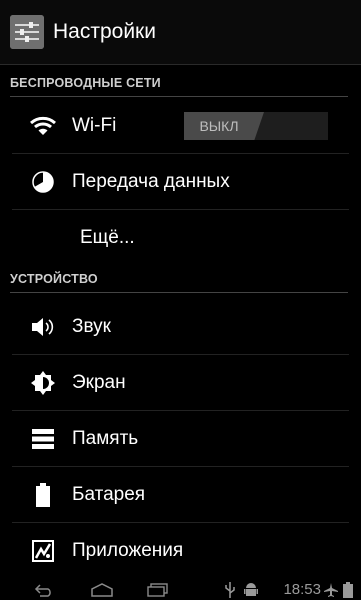  What do you see at coordinates (43, 327) in the screenshot?
I see `sound-icon` at bounding box center [43, 327].